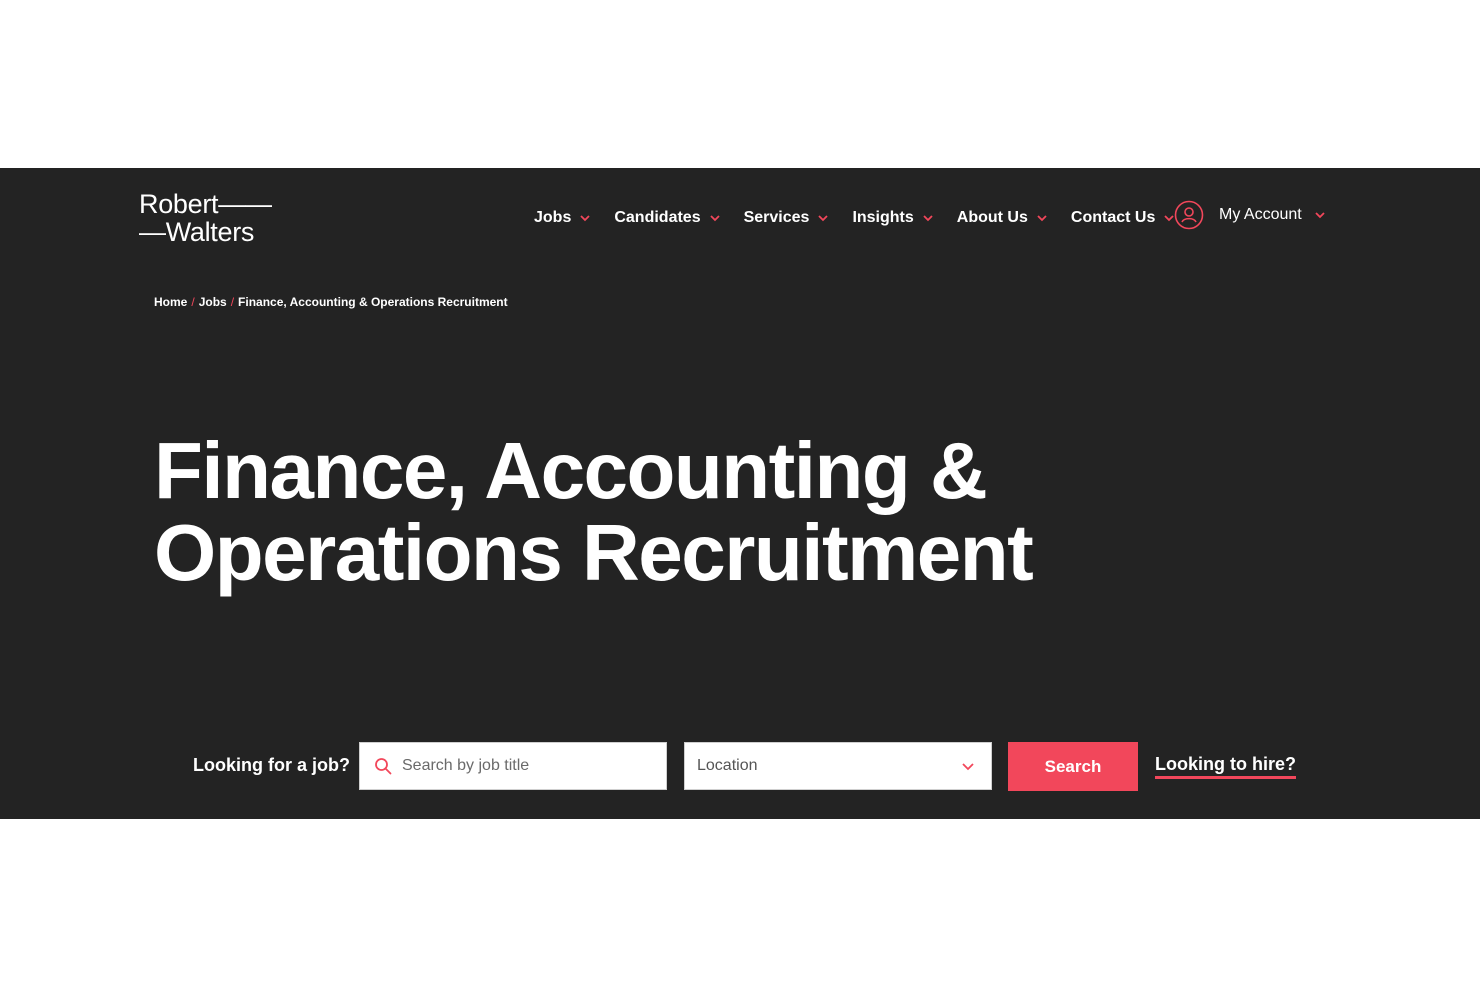 The image size is (1480, 987). Describe the element at coordinates (883, 217) in the screenshot. I see `nav-item-label: Insights` at that location.